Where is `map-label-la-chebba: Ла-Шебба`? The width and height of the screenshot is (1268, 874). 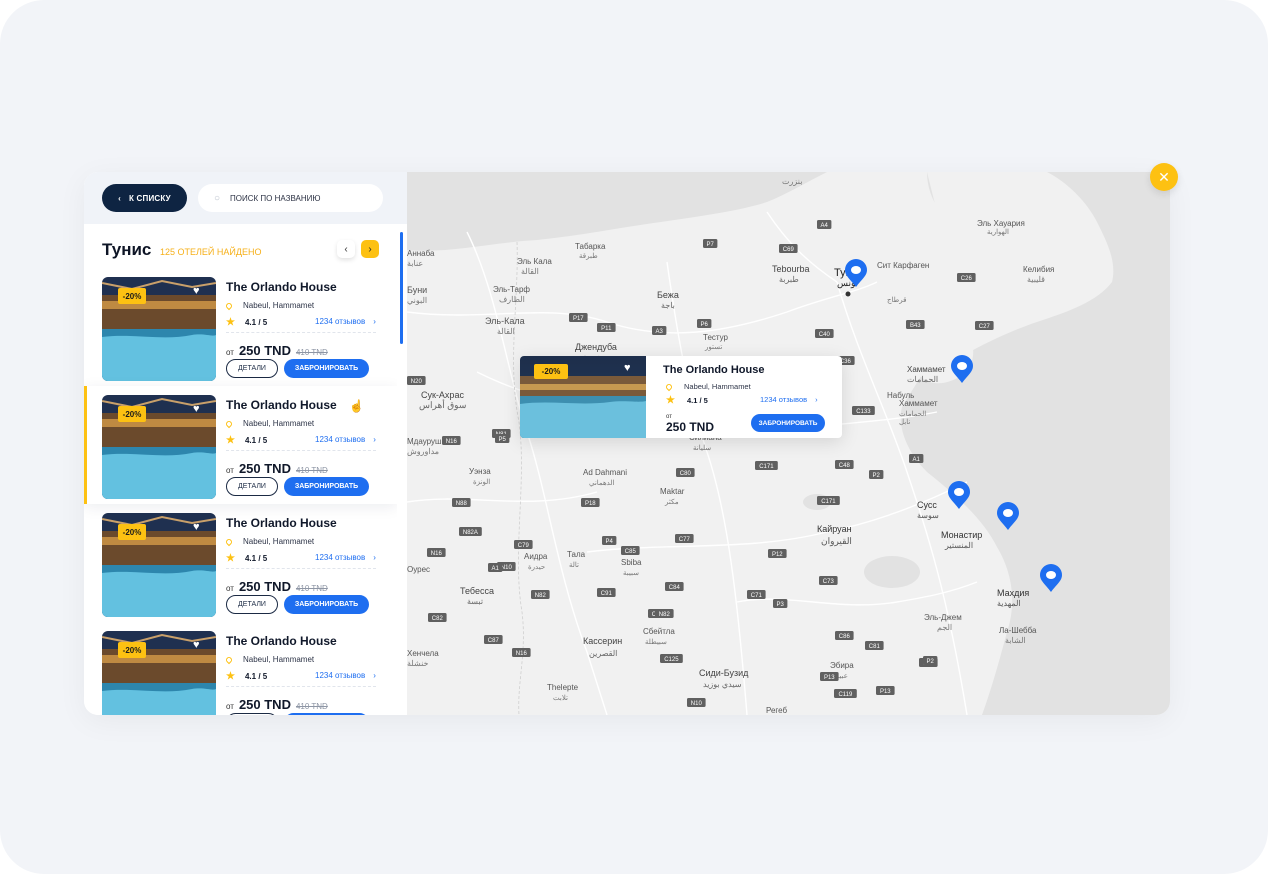
map-label-la-chebba: Ла-Шебба is located at coordinates (1018, 630).